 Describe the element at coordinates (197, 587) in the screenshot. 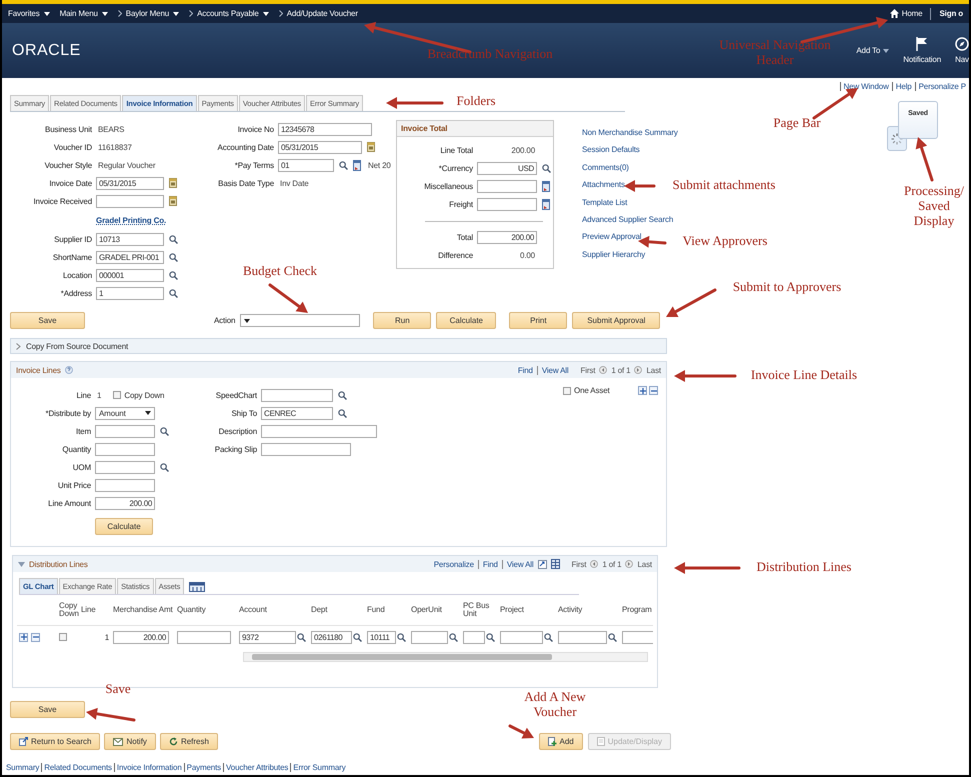

I see `show-all-columns-icon` at that location.